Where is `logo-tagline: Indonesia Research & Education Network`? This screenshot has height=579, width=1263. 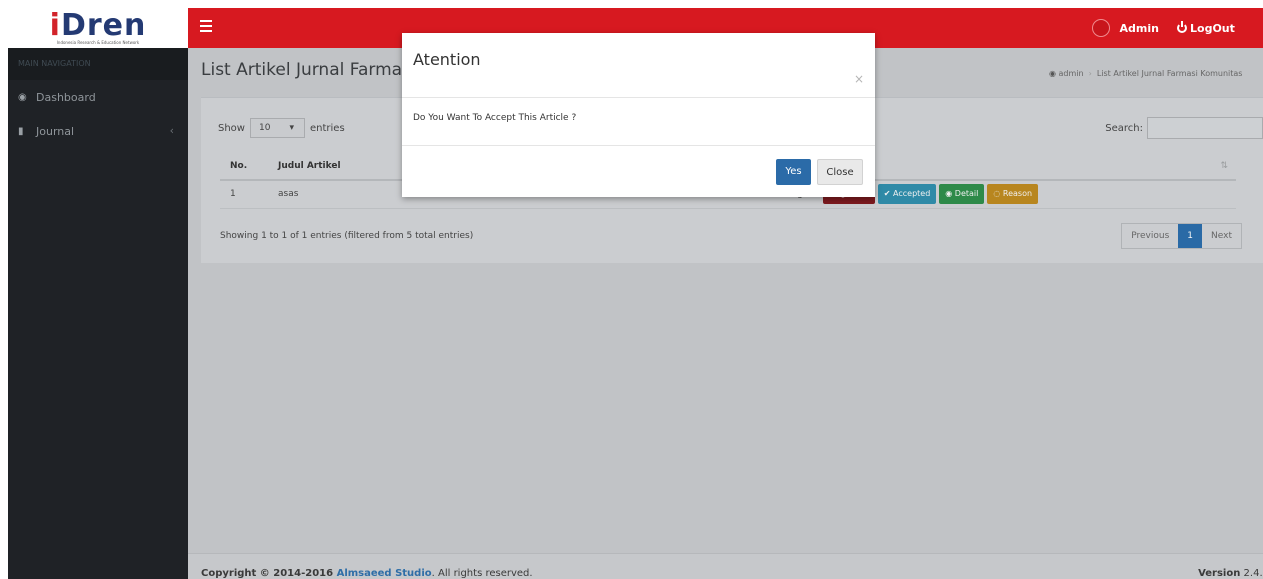 logo-tagline: Indonesia Research & Education Network is located at coordinates (98, 42).